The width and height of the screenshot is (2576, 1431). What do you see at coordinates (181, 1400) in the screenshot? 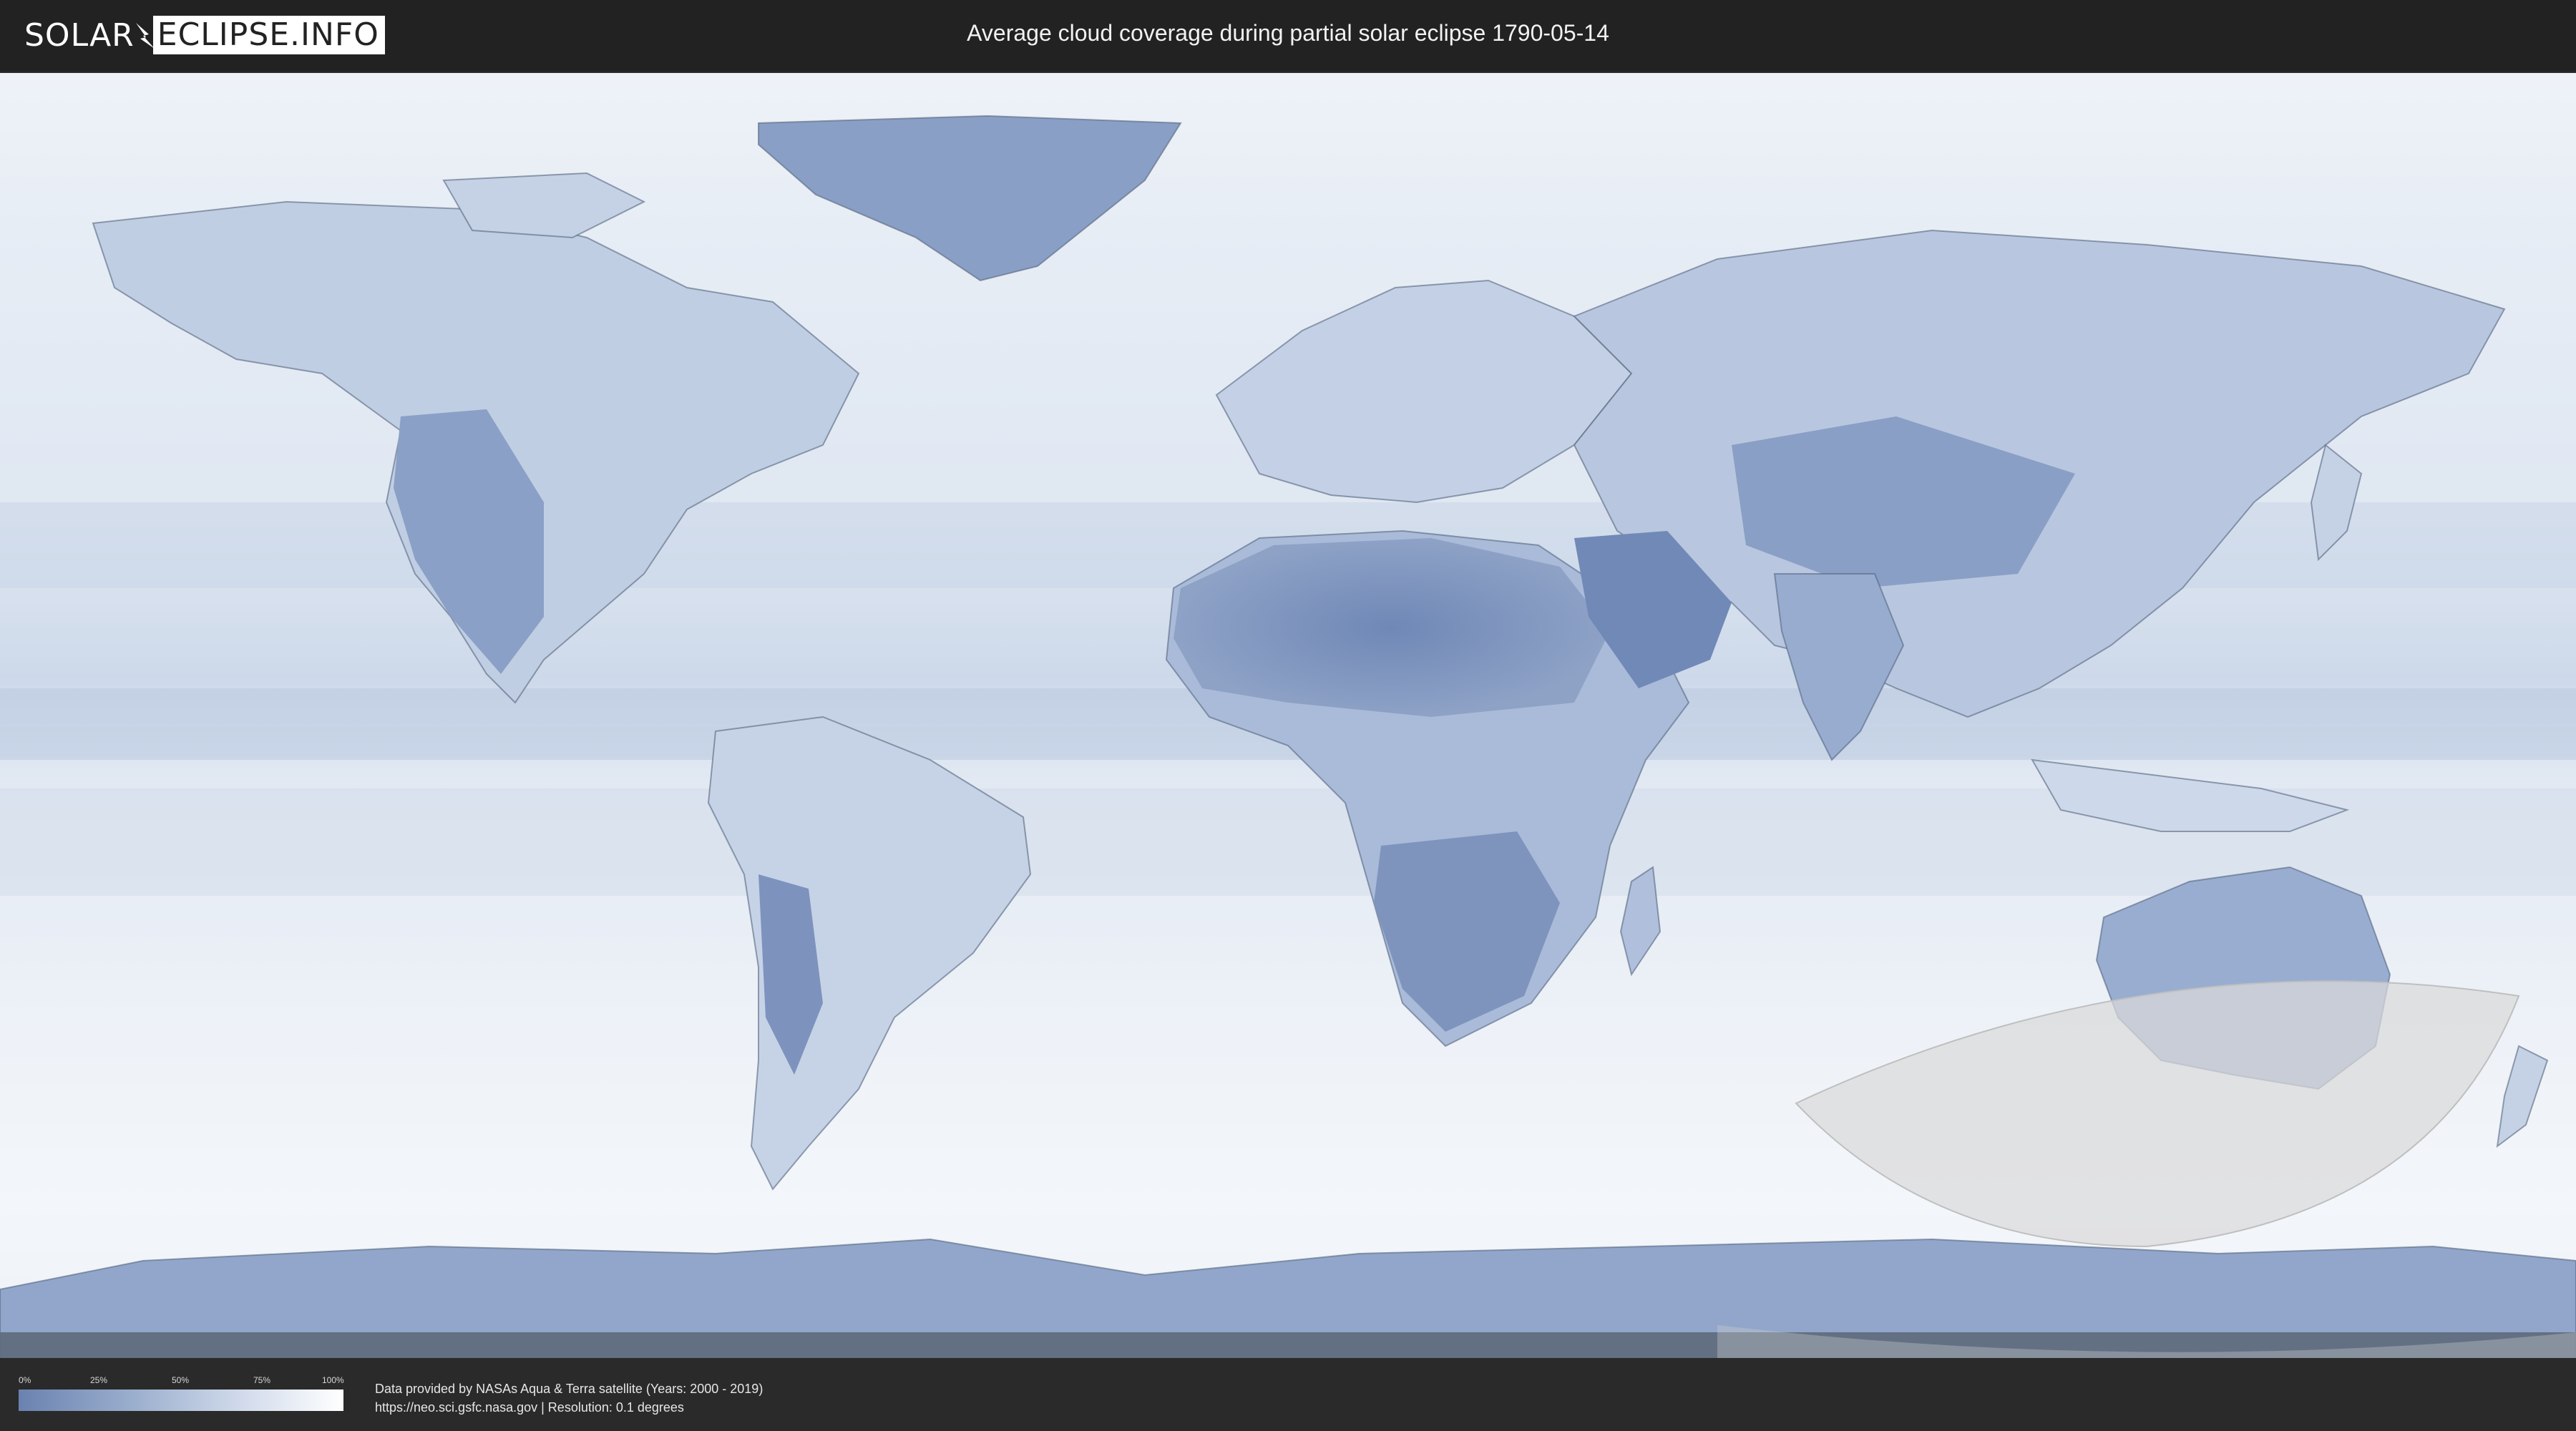
I see `legend-gradient-bar` at bounding box center [181, 1400].